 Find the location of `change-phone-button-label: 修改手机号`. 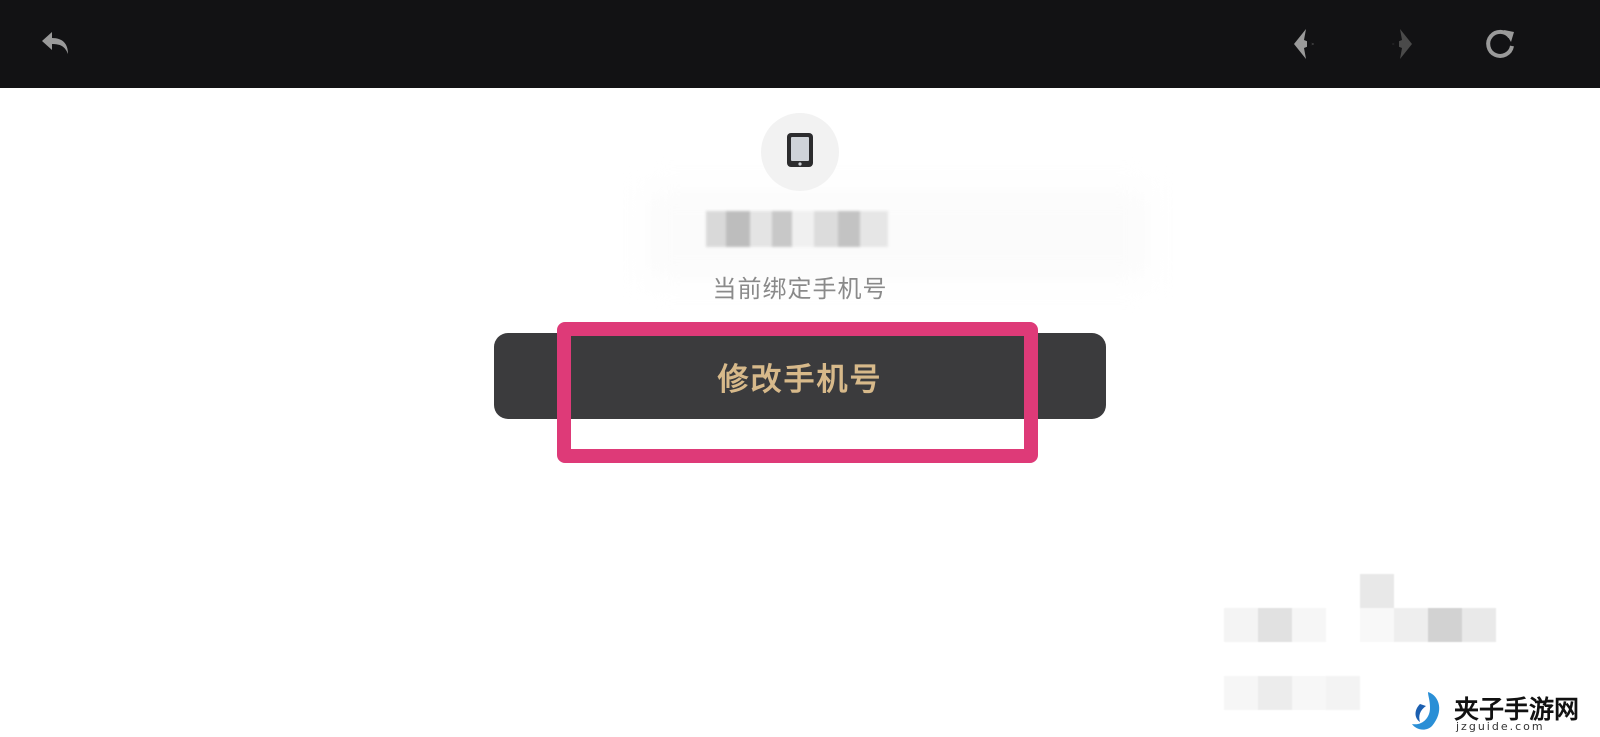

change-phone-button-label: 修改手机号 is located at coordinates (800, 379).